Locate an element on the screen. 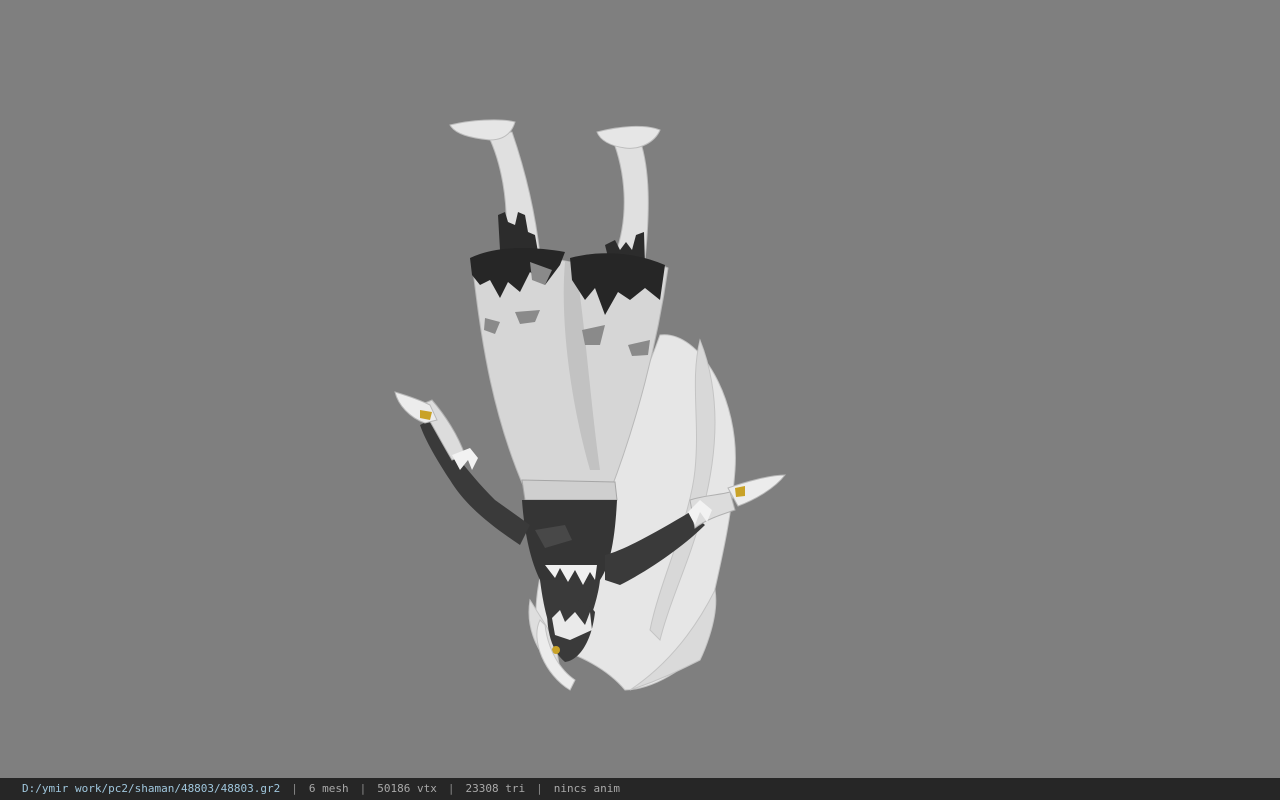 This screenshot has height=800, width=1280. vertex-count: 50186 vtx is located at coordinates (407, 788).